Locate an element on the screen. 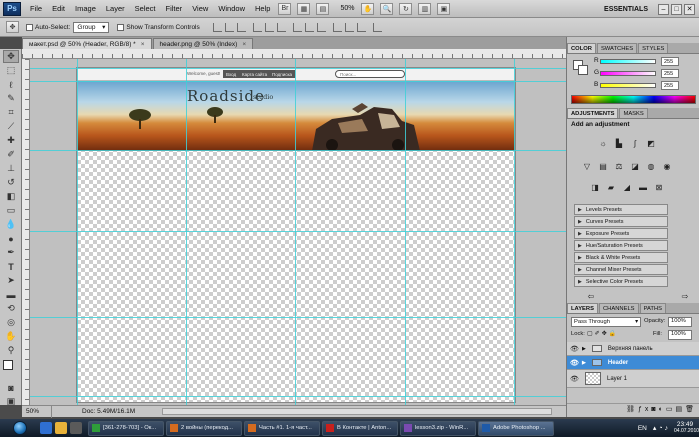  menu-view: View is located at coordinates (200, 8).